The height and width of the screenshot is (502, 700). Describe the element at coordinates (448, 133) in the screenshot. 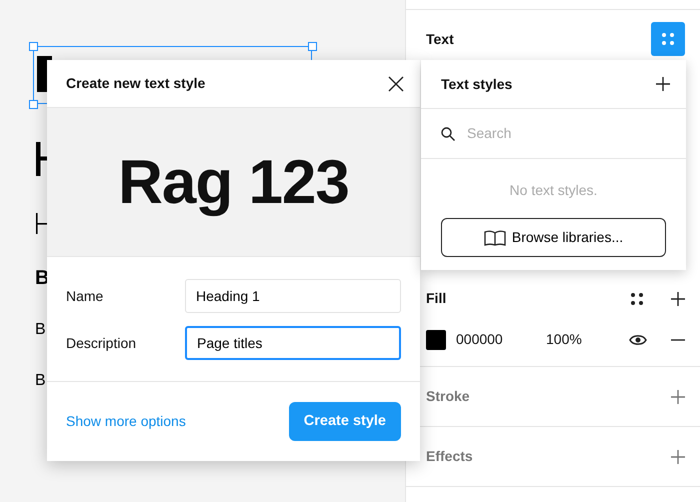

I see `search-icon` at that location.